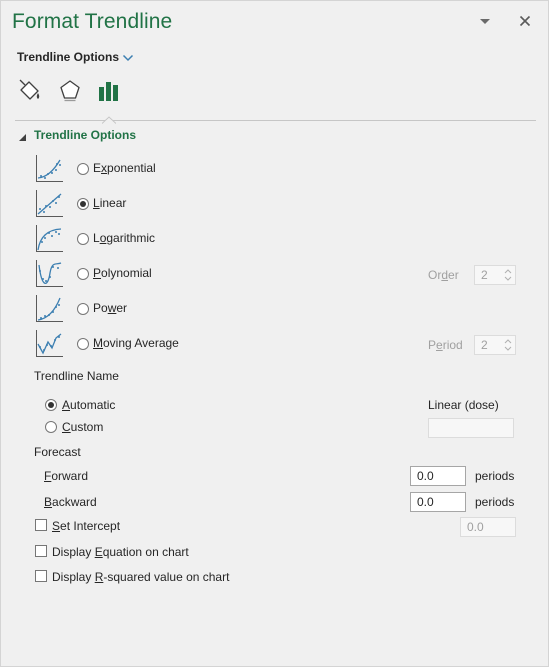 The image size is (549, 667). Describe the element at coordinates (128, 57) in the screenshot. I see `chevron-down-icon` at that location.